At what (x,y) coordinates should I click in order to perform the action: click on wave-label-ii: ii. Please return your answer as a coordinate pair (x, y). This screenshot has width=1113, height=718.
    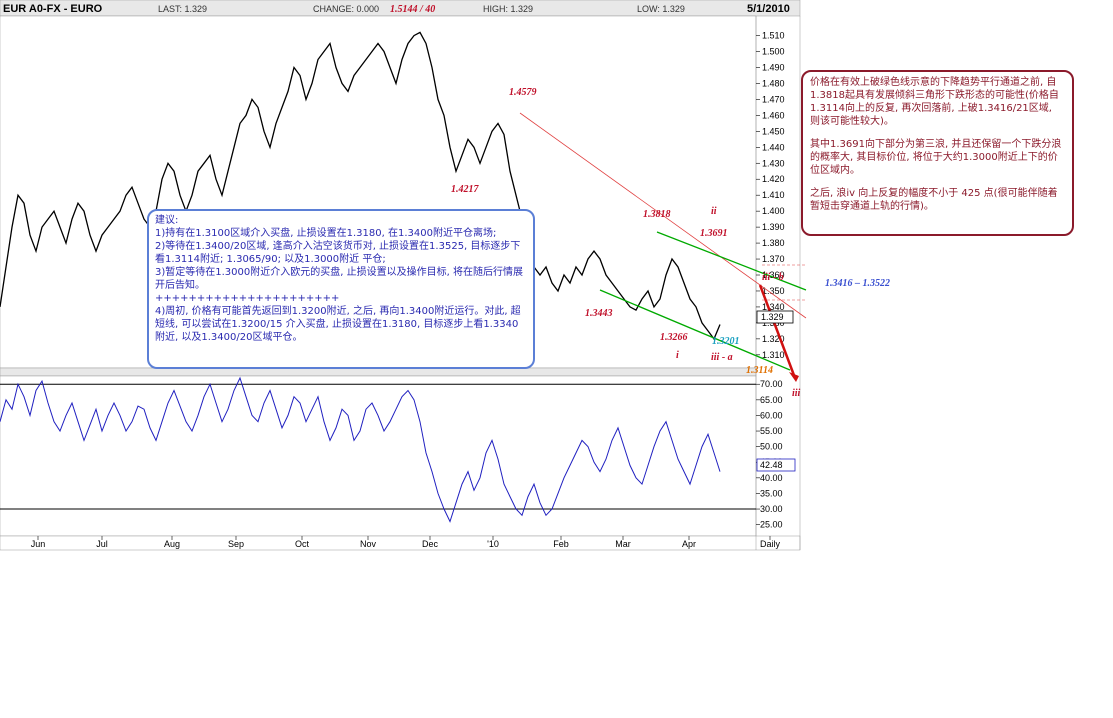
    Looking at the image, I should click on (714, 211).